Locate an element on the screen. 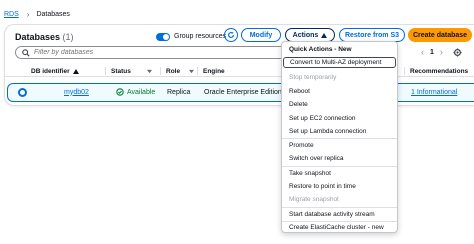  row-select-cell is located at coordinates (22, 92).